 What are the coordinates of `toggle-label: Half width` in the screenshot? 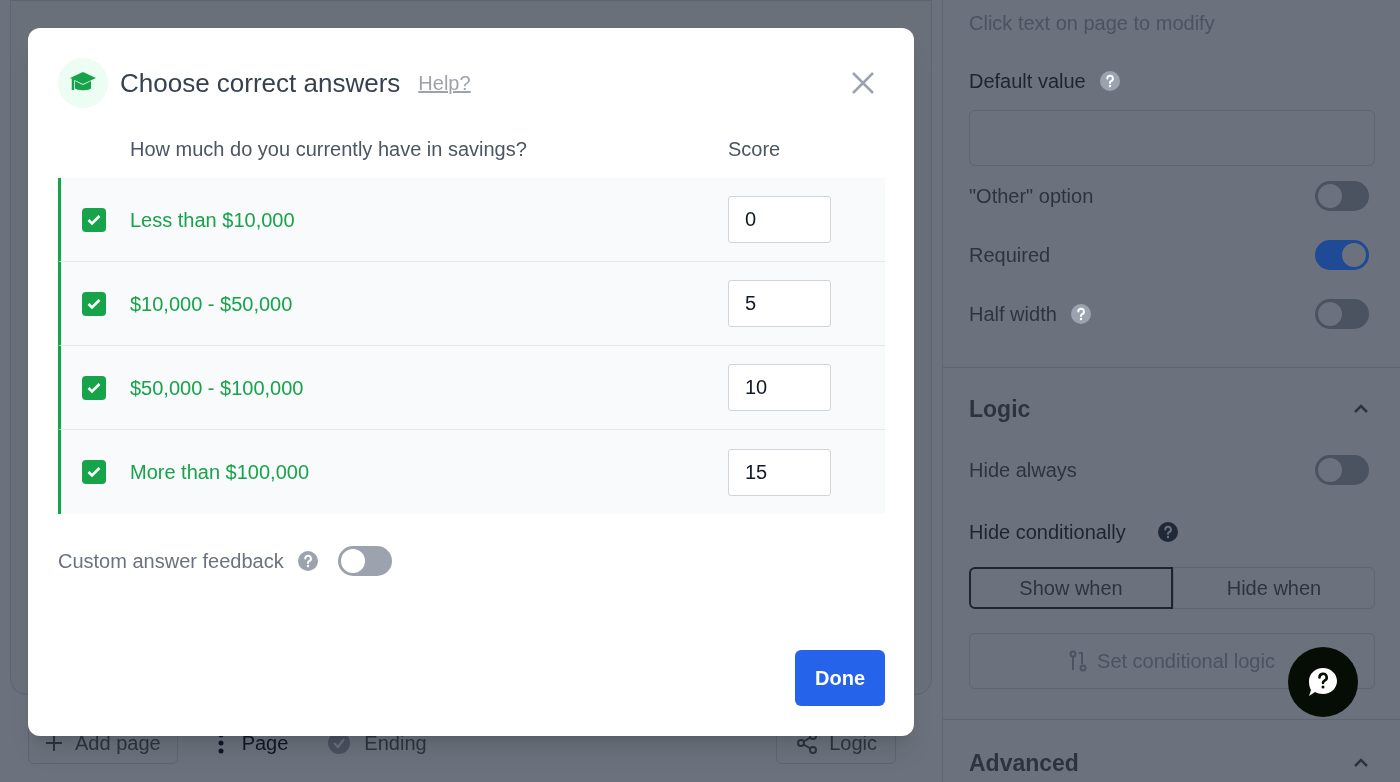 It's located at (1013, 314).